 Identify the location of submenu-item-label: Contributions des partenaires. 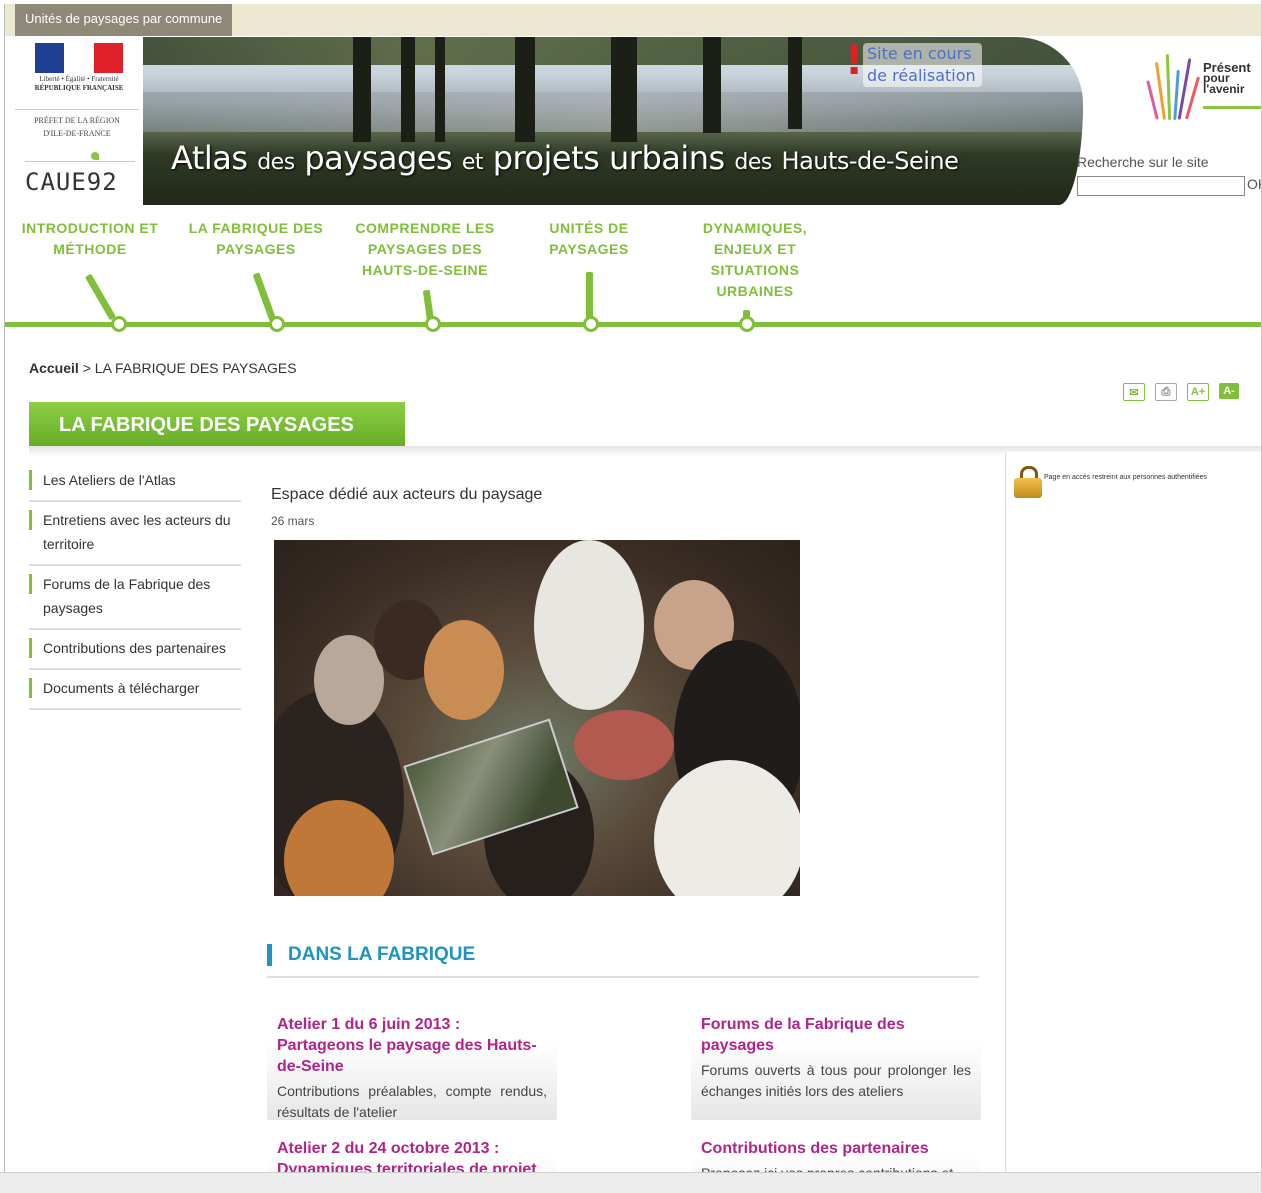
(134, 648).